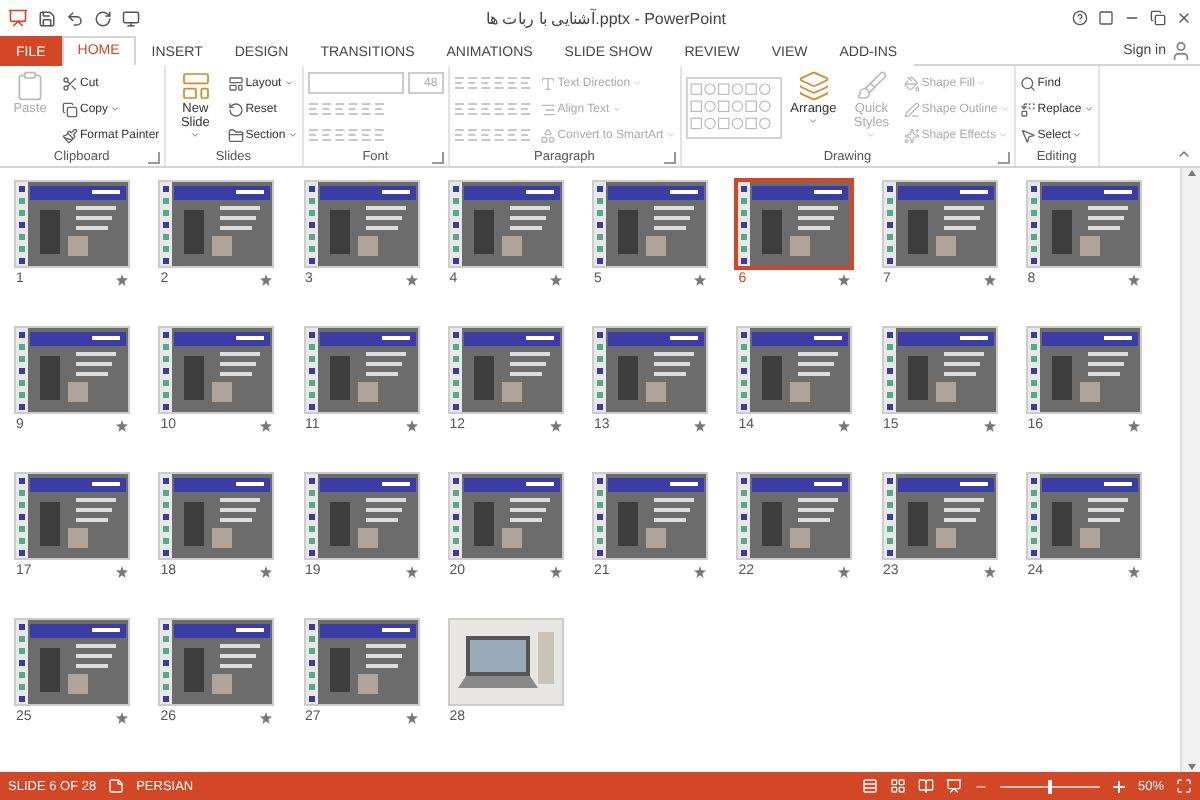 The image size is (1200, 800). I want to click on sparkles-icon, so click(911, 135).